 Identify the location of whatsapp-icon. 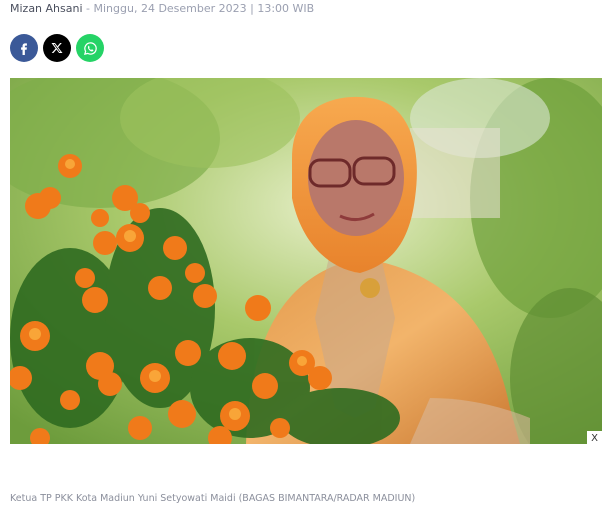
(90, 48).